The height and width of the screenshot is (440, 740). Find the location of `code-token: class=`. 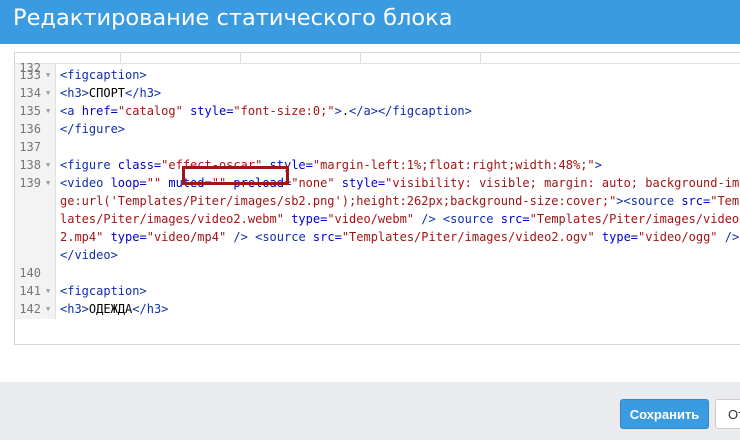

code-token: class= is located at coordinates (139, 165).